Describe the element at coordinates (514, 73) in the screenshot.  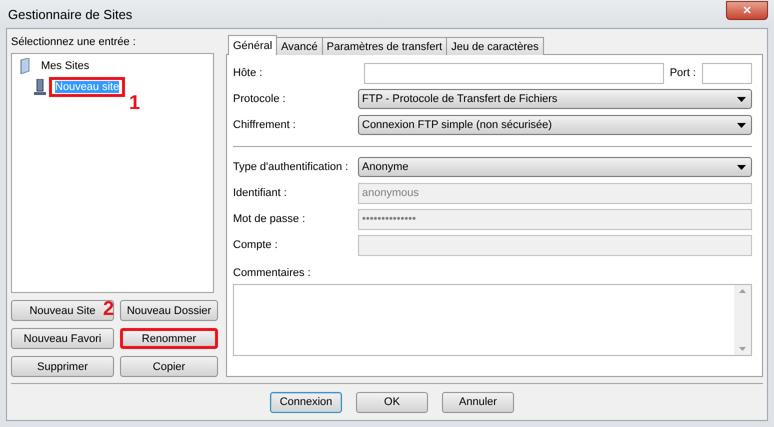
I see `host-field` at that location.